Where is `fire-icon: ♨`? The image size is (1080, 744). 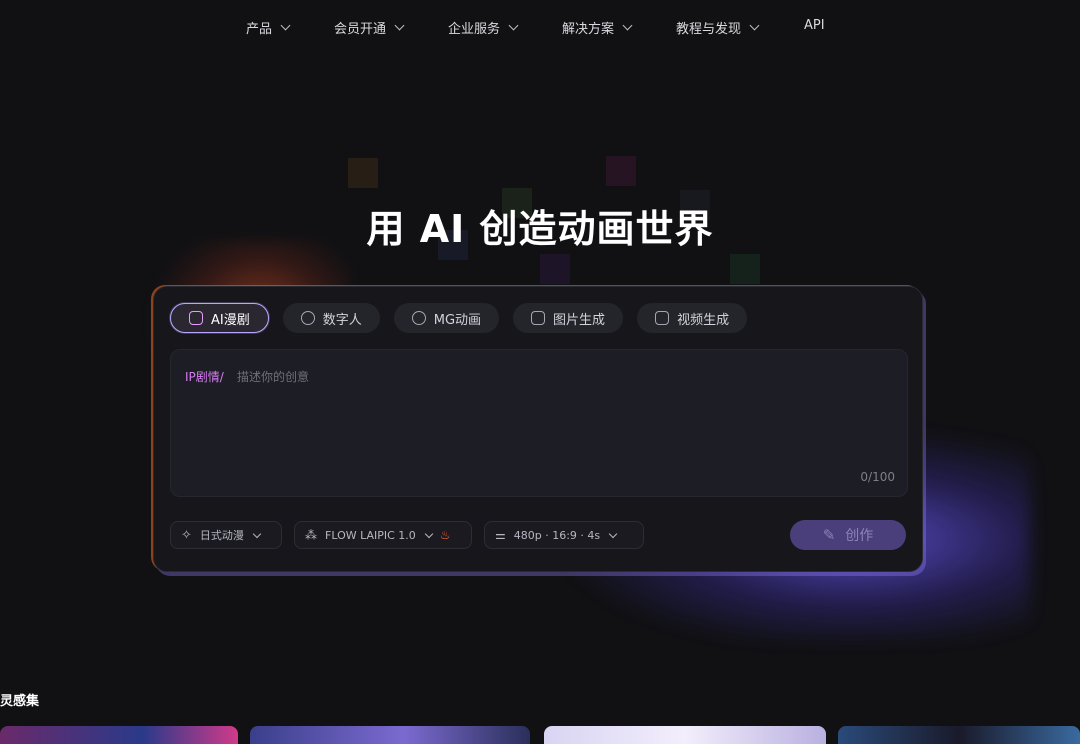
fire-icon: ♨ is located at coordinates (445, 535).